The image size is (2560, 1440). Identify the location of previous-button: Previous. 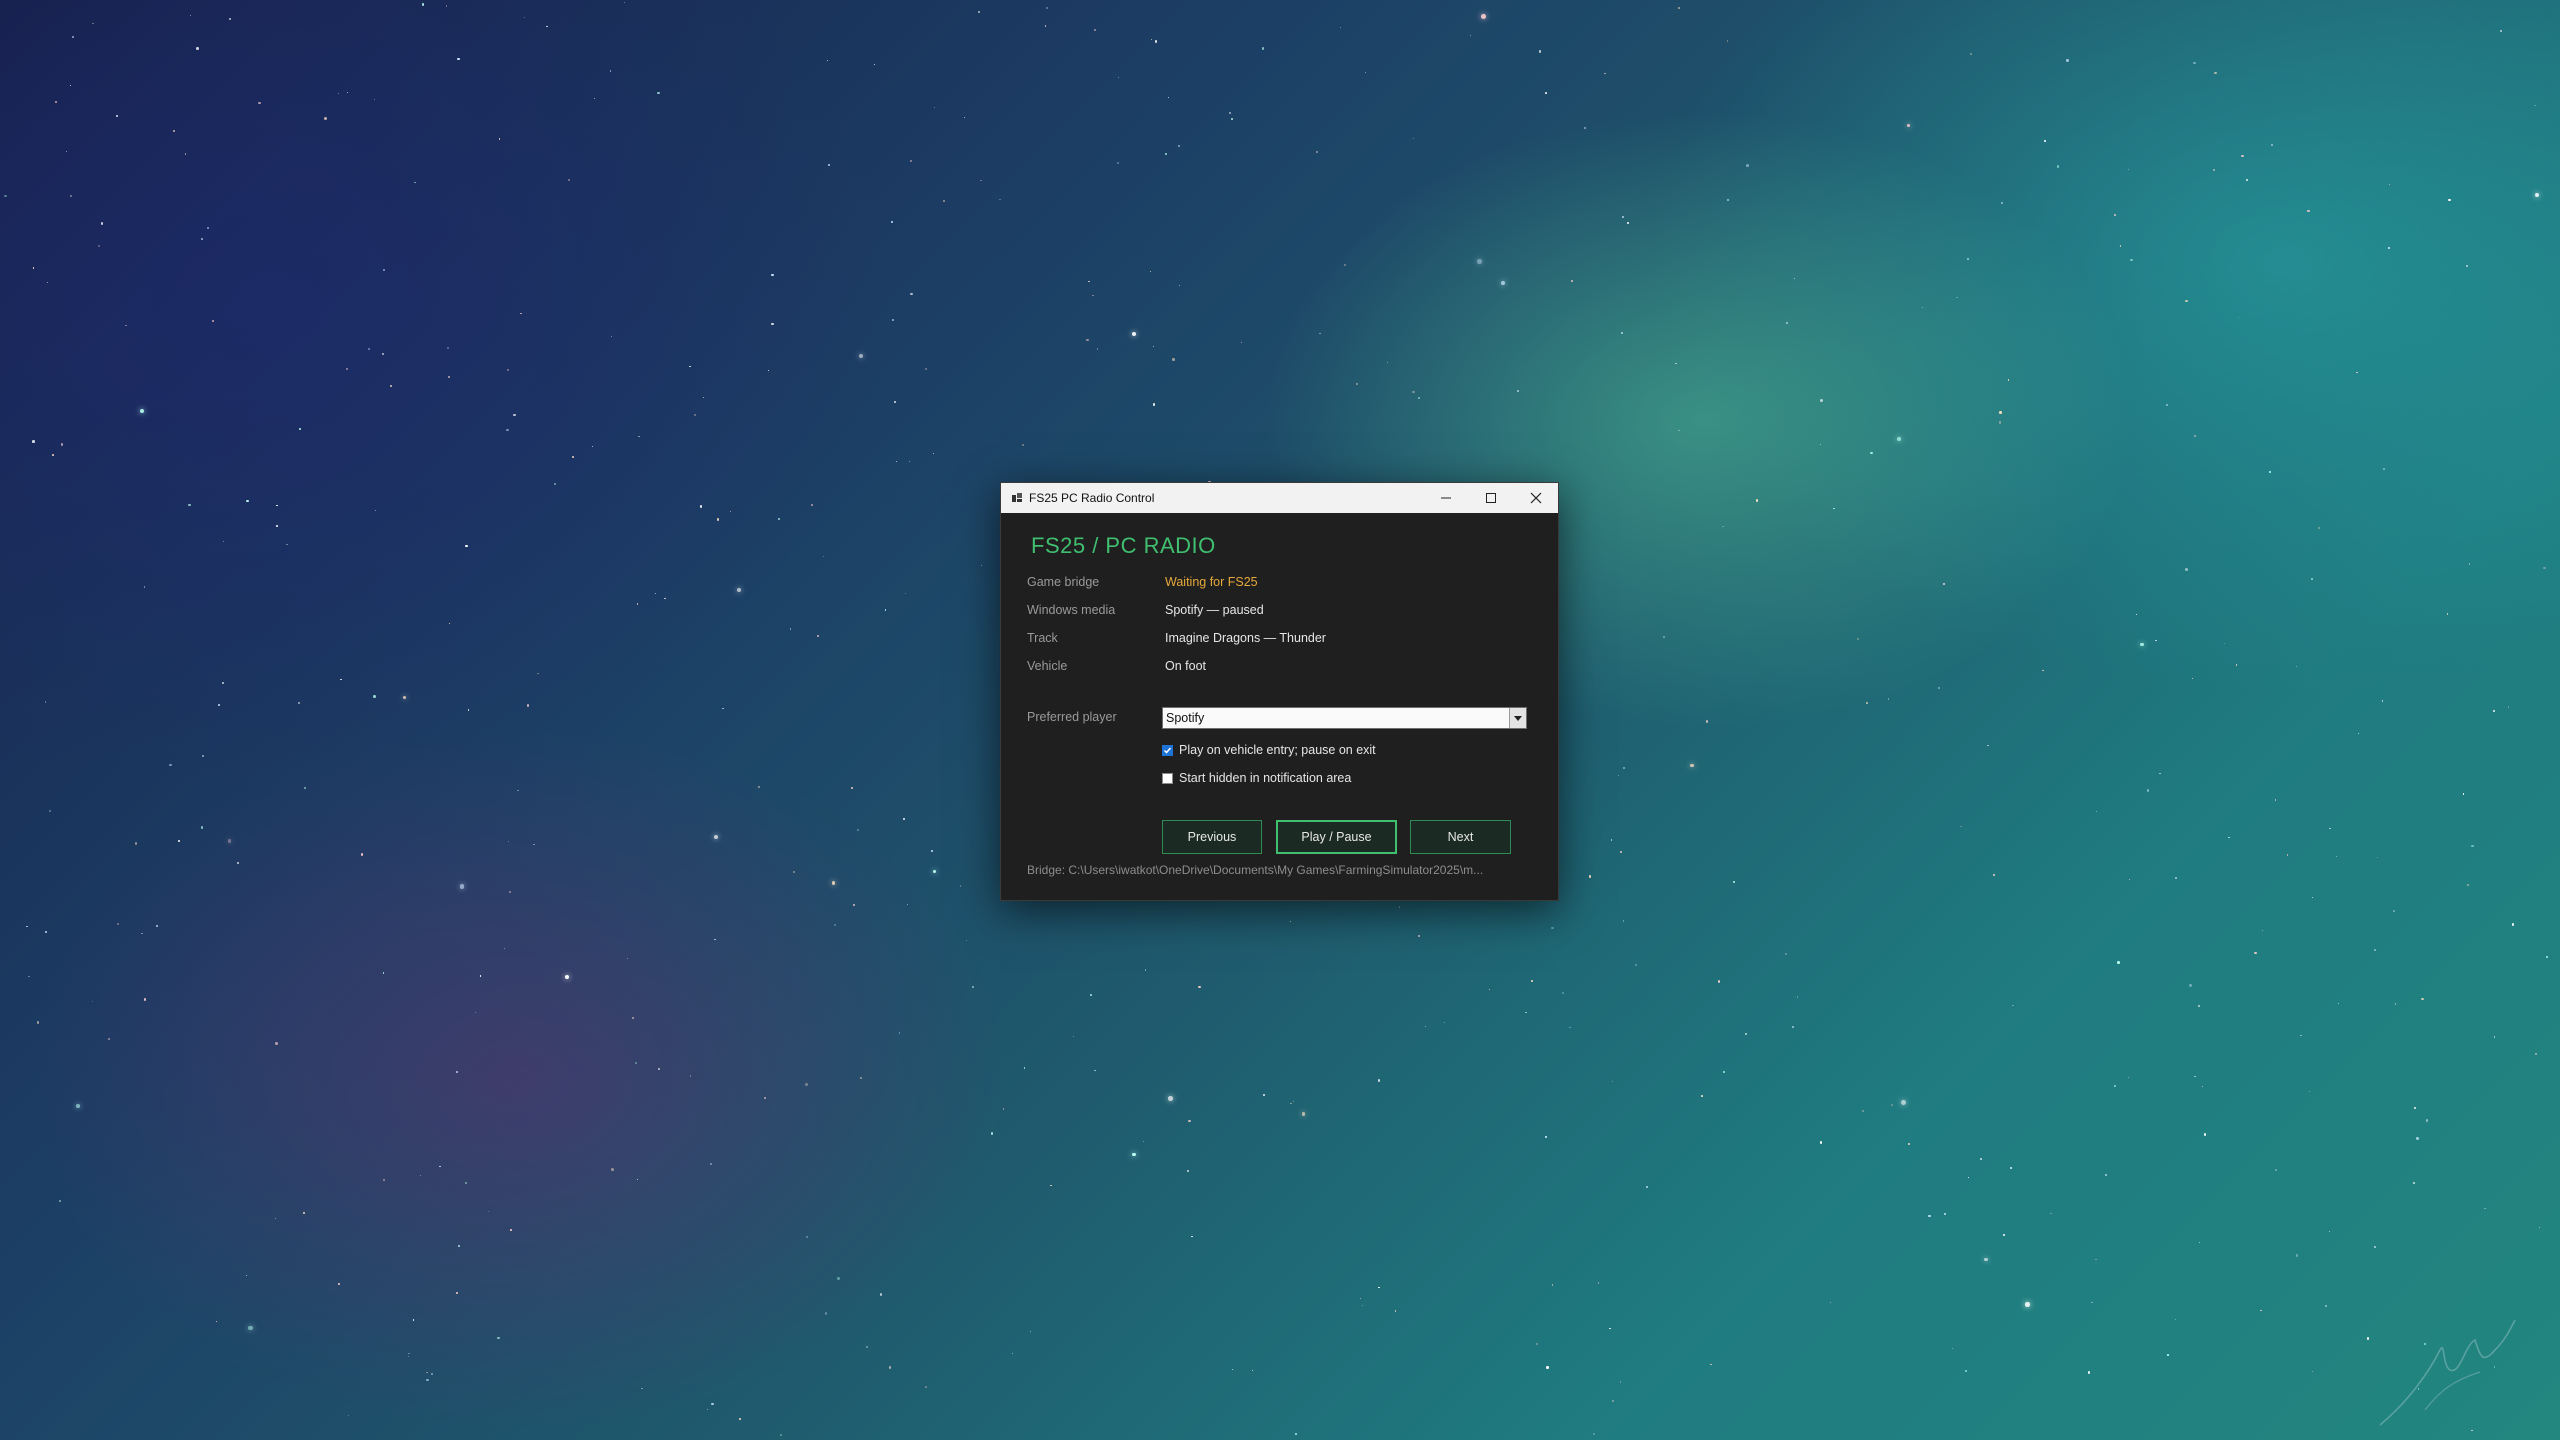
(1212, 837).